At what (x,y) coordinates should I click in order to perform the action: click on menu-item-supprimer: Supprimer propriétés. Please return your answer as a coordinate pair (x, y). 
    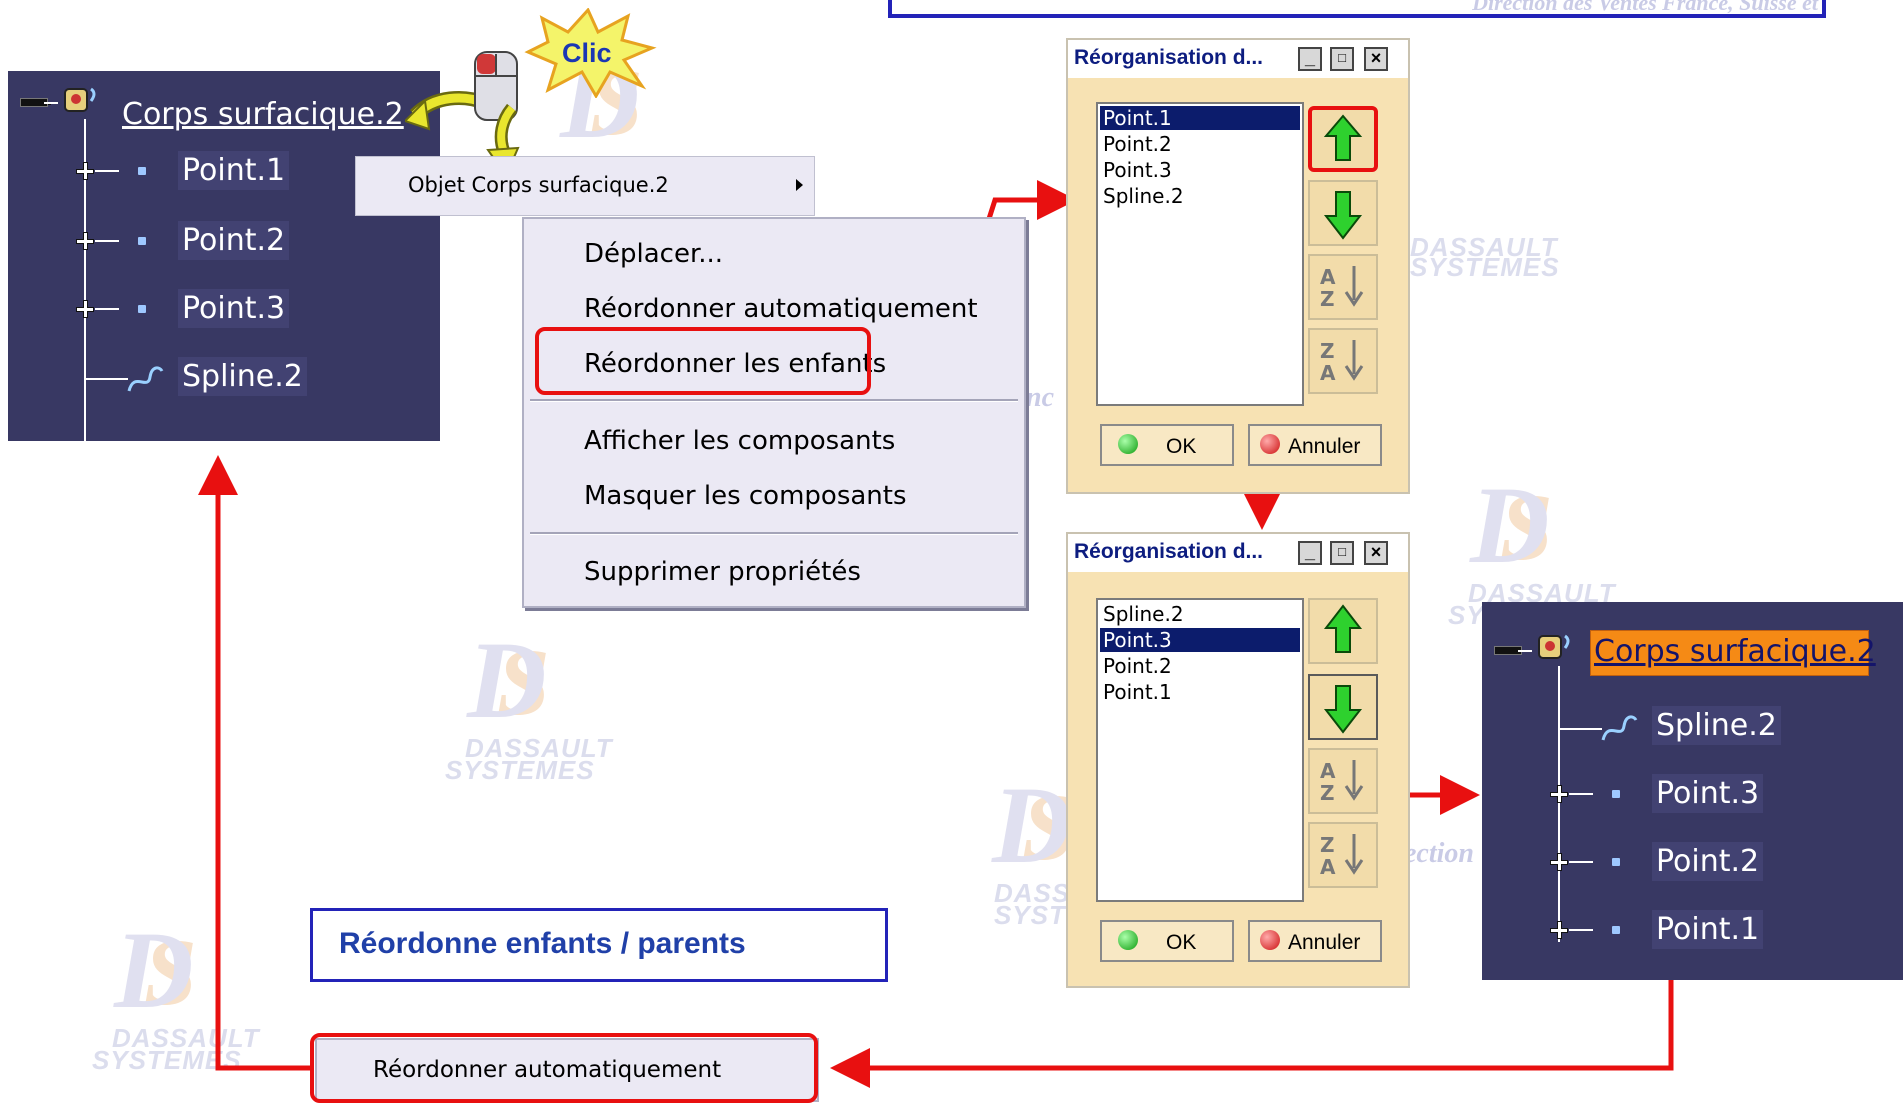
    Looking at the image, I should click on (722, 572).